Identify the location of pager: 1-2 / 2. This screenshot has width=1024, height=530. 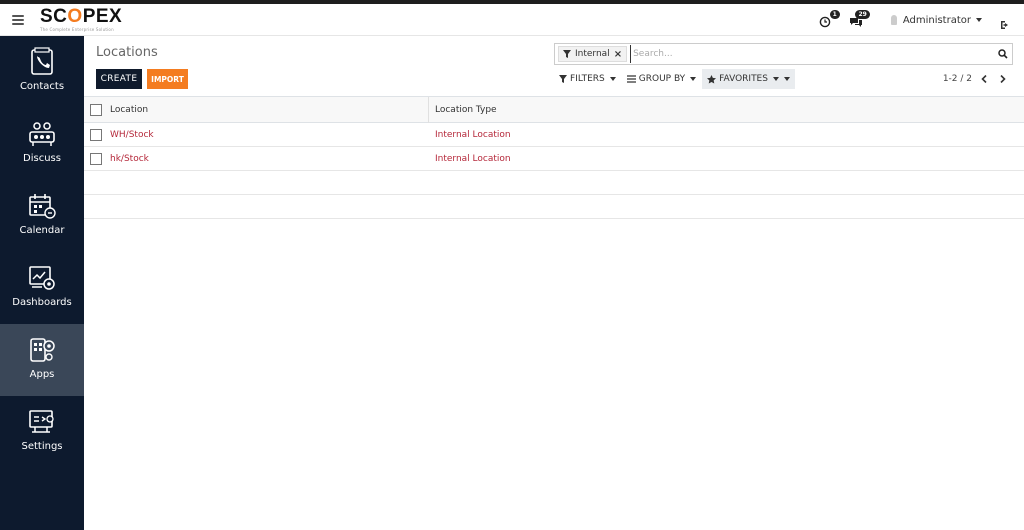
(976, 79).